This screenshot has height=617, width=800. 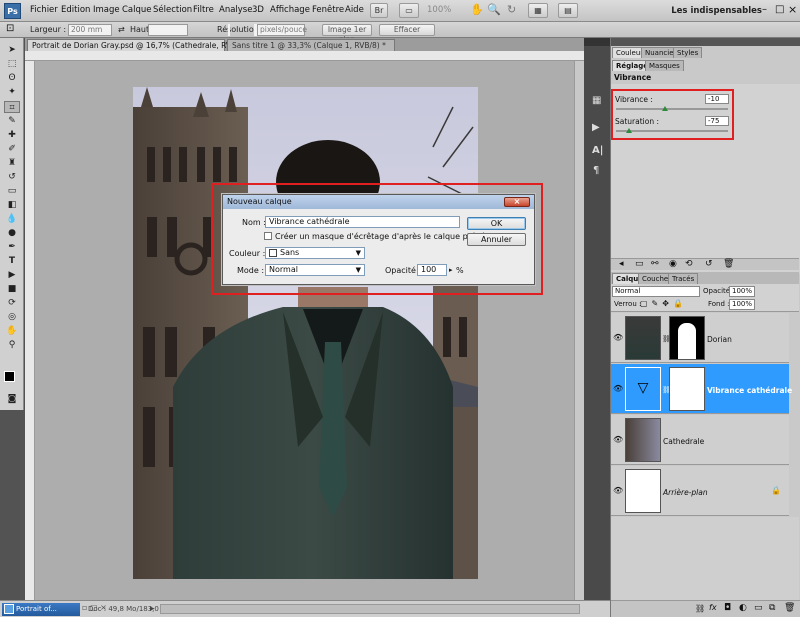 I want to click on menu-edition: Edition, so click(x=75, y=10).